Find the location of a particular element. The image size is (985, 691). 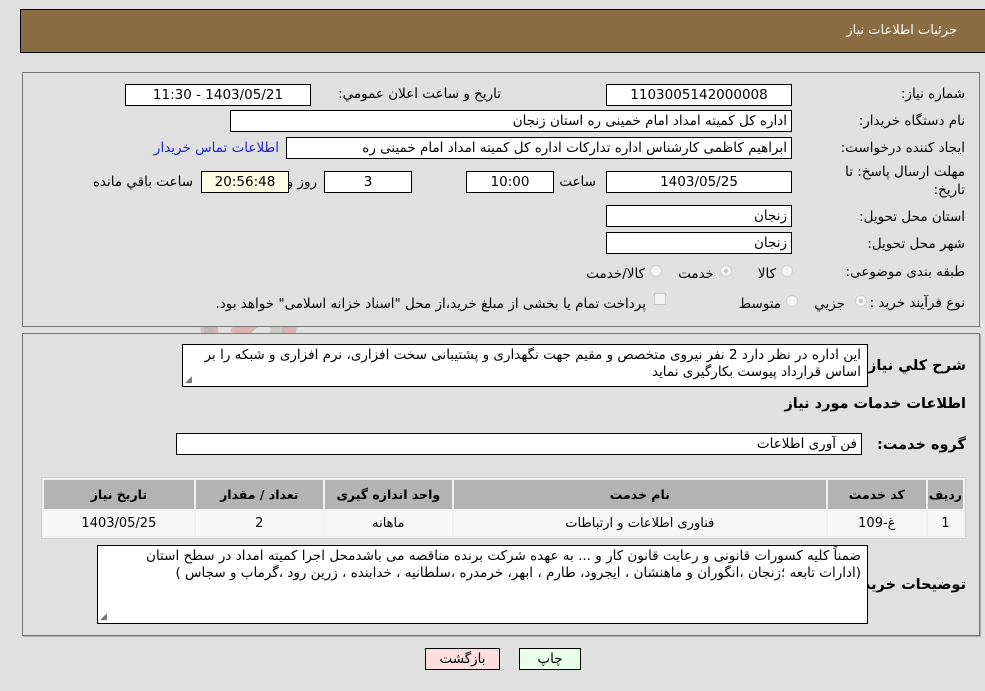

remaining-time-label: ساعت باقي مانده is located at coordinates (142, 182).